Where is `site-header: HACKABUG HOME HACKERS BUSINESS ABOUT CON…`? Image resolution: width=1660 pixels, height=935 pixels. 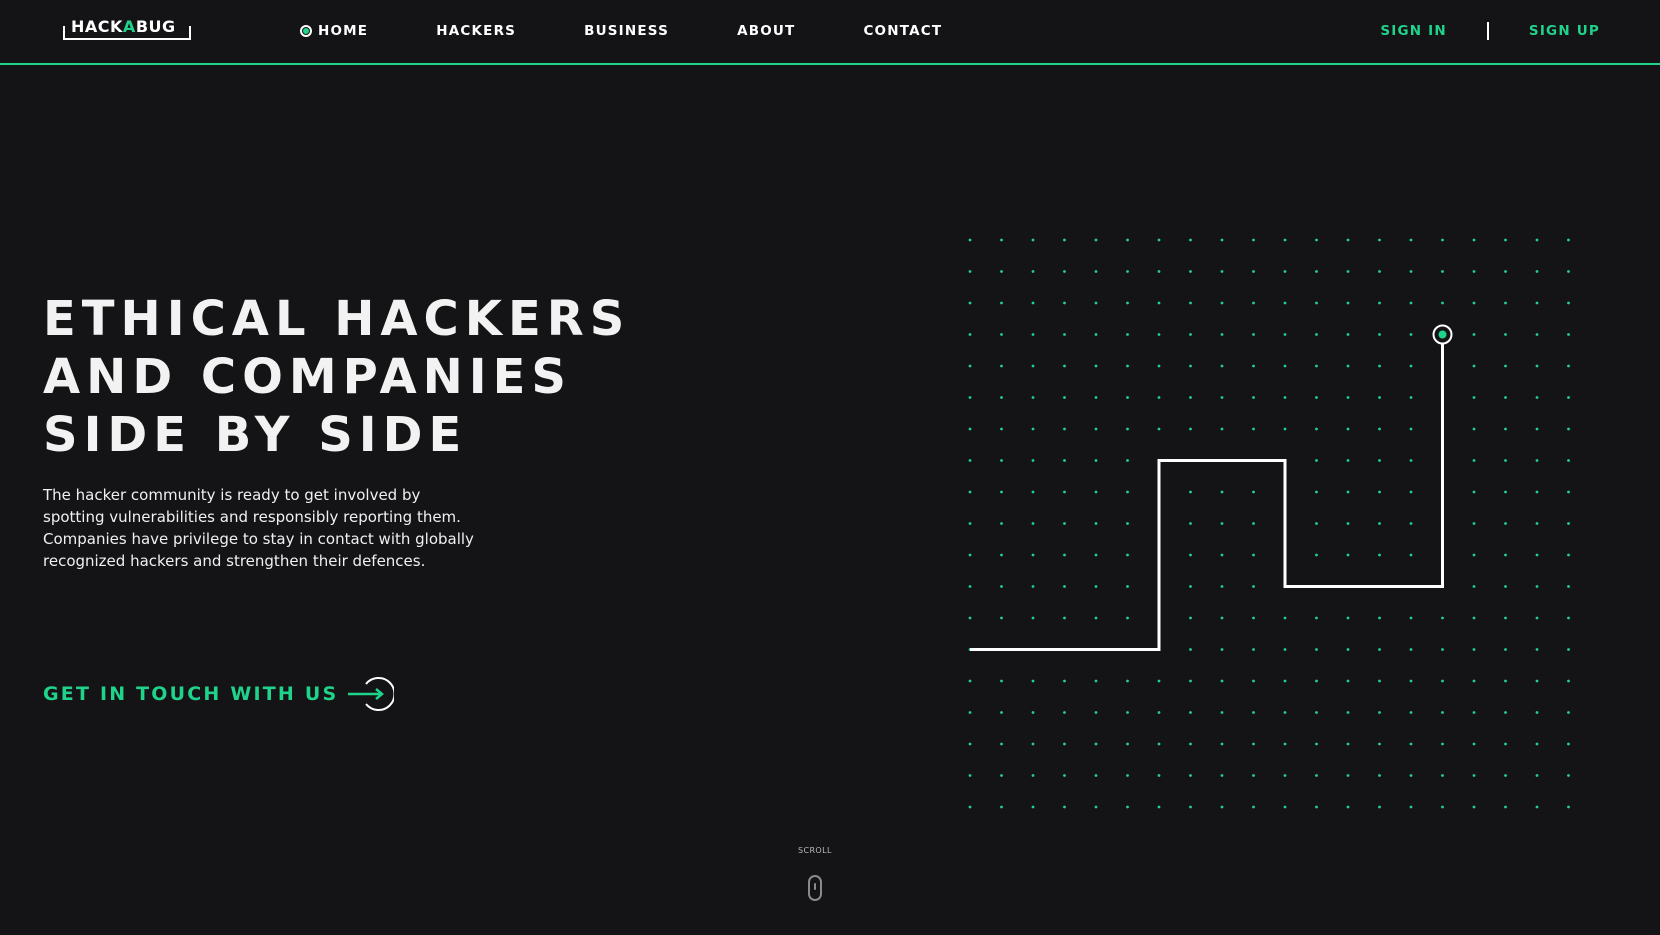 site-header: HACKABUG HOME HACKERS BUSINESS ABOUT CON… is located at coordinates (830, 32).